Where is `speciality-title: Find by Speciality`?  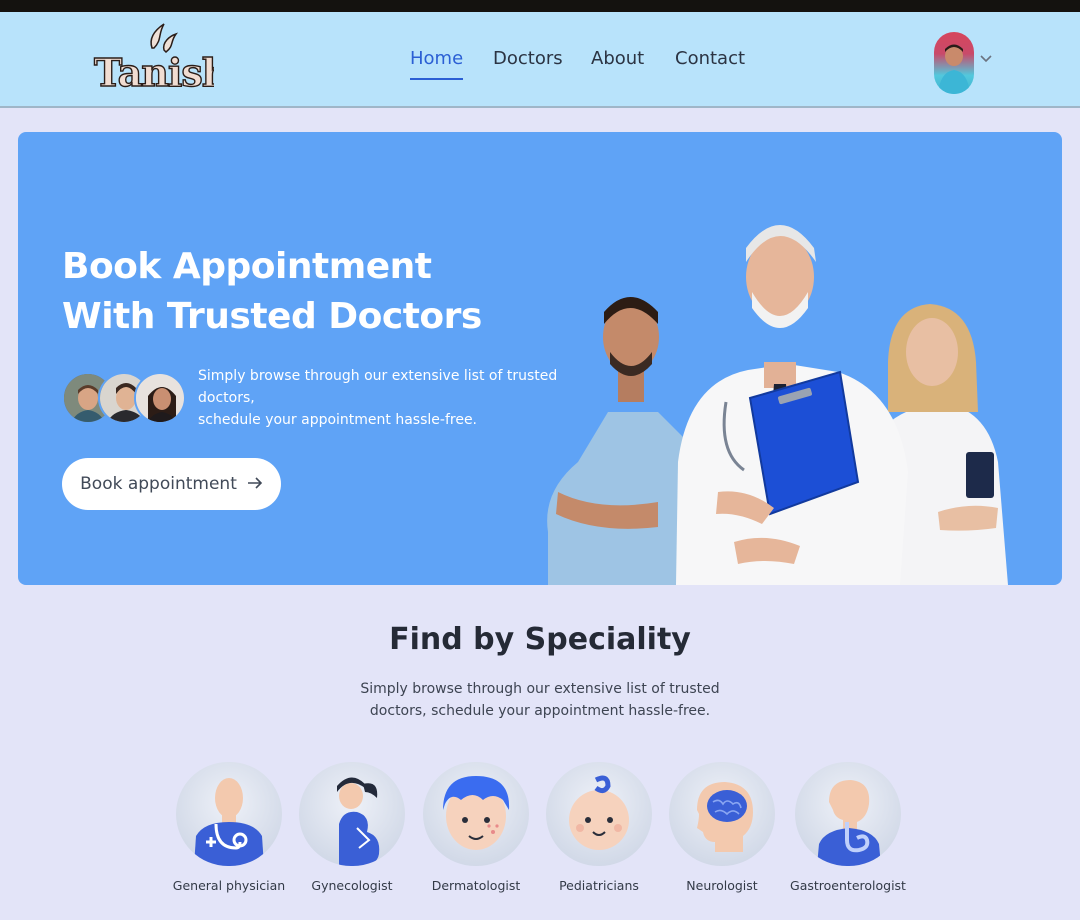
speciality-title: Find by Speciality is located at coordinates (540, 639).